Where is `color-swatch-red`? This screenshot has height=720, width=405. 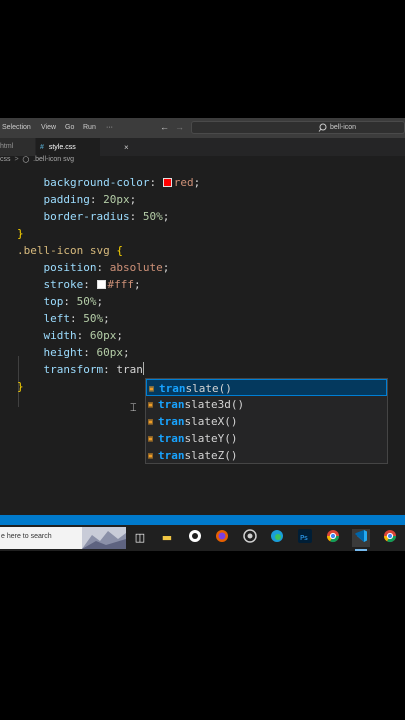
color-swatch-red is located at coordinates (167, 182).